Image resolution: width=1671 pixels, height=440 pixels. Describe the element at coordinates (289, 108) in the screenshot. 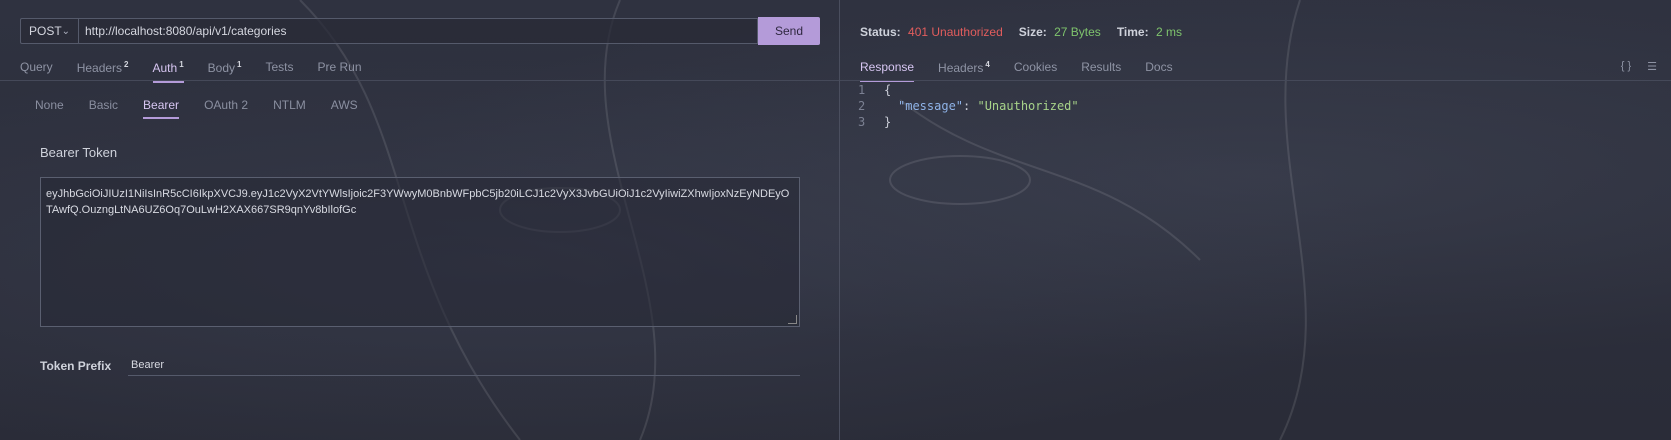

I see `auth-tab-ntlm: NTLM` at that location.